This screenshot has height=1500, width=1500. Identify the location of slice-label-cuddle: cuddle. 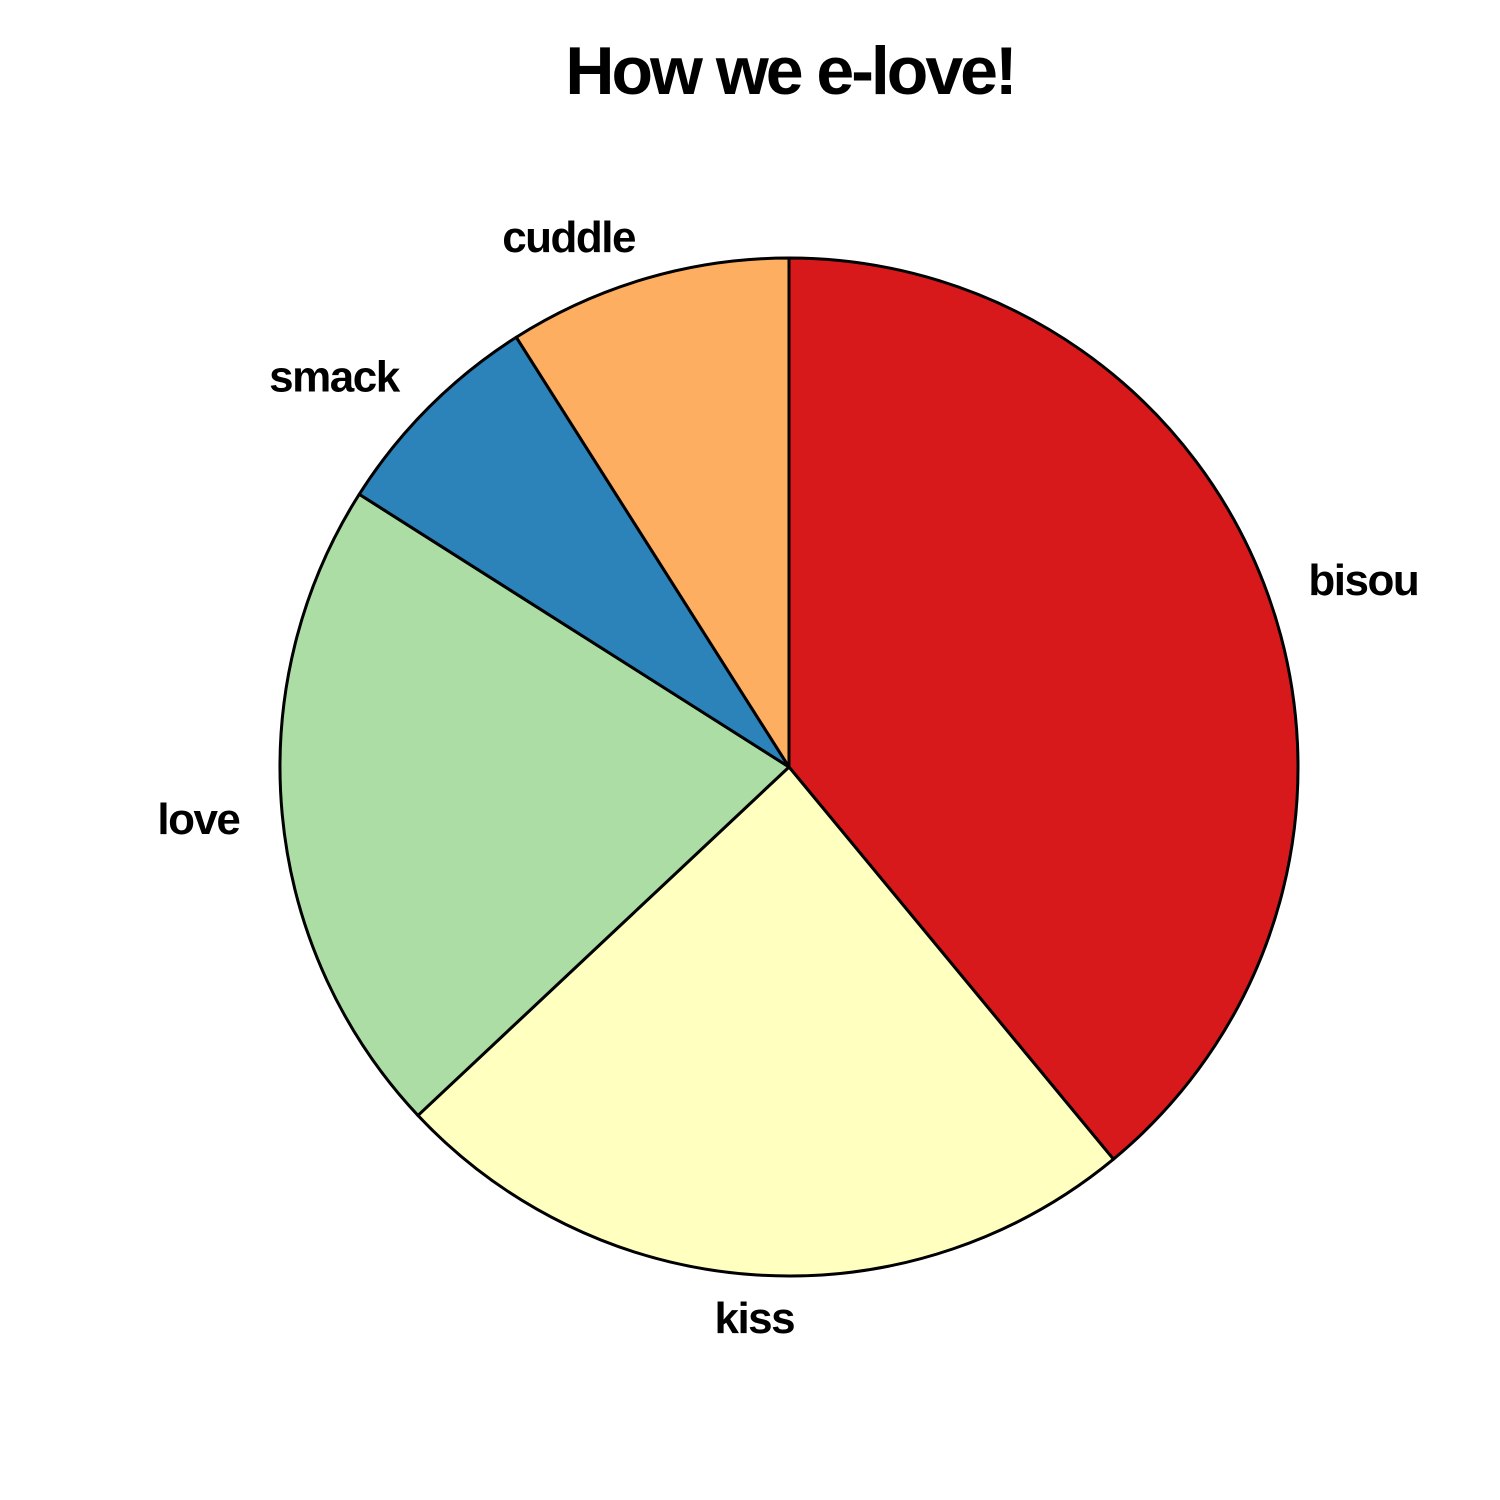
(568, 237).